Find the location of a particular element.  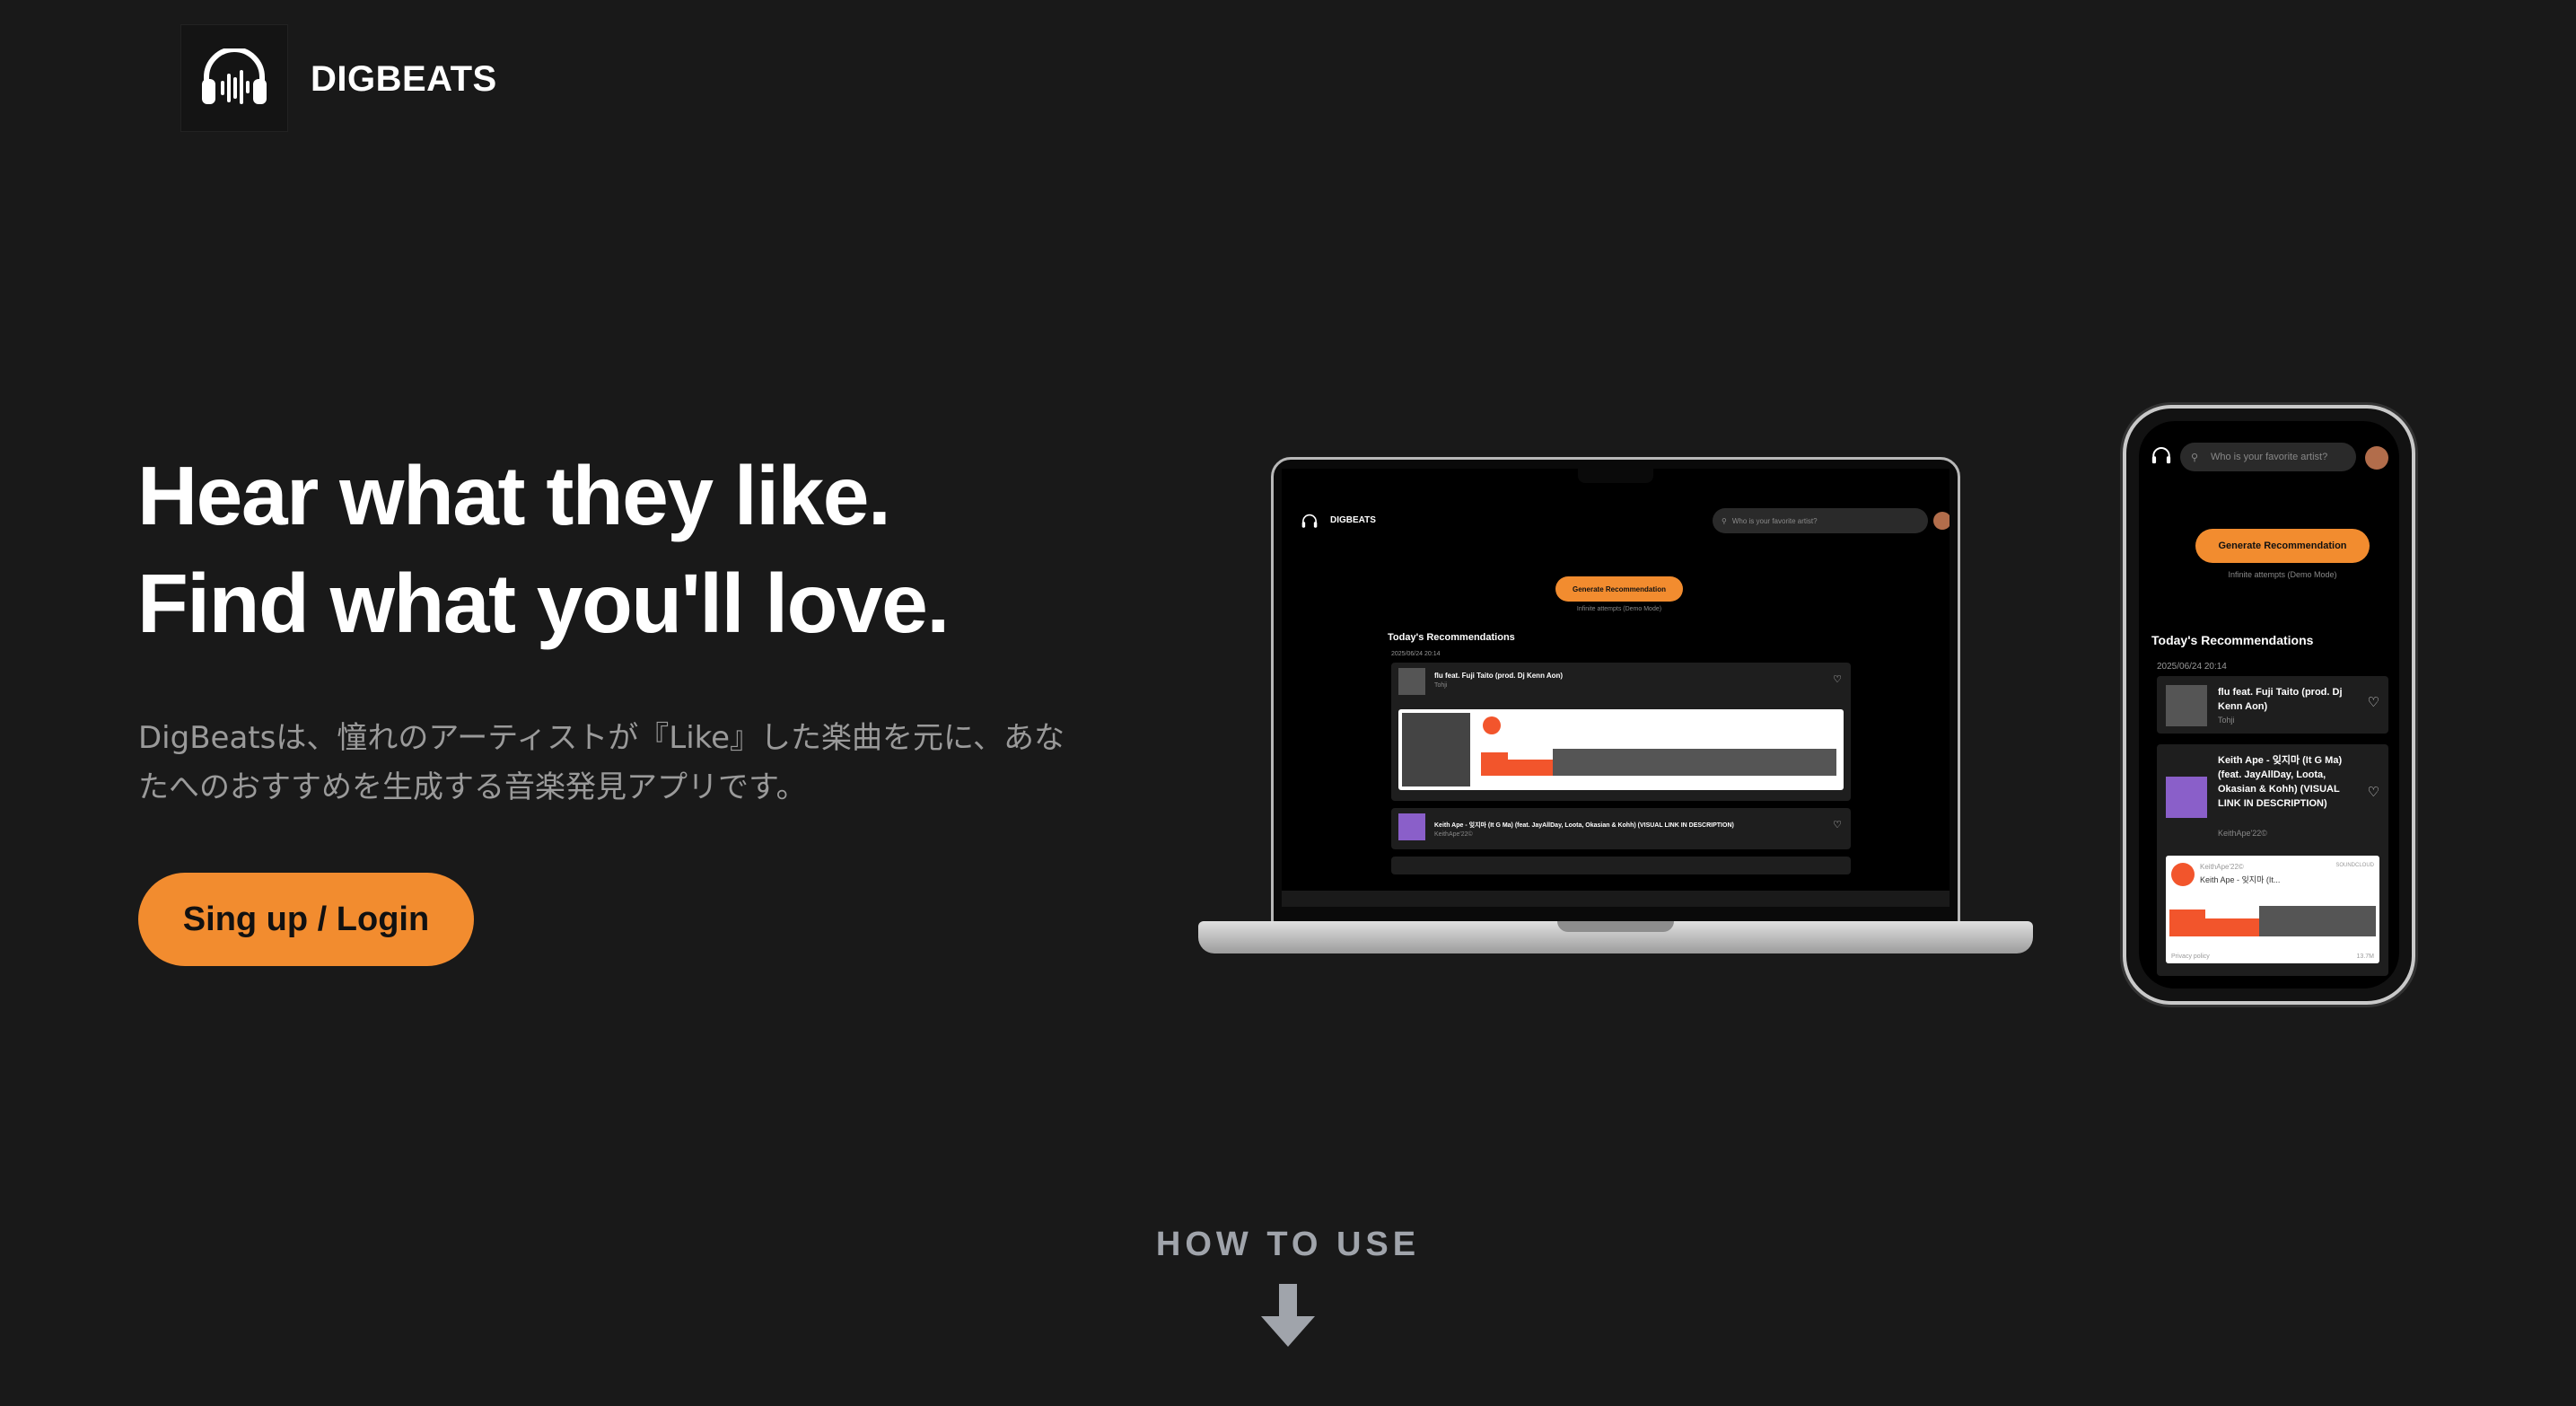

laptop-bottom-bar is located at coordinates (1616, 899).